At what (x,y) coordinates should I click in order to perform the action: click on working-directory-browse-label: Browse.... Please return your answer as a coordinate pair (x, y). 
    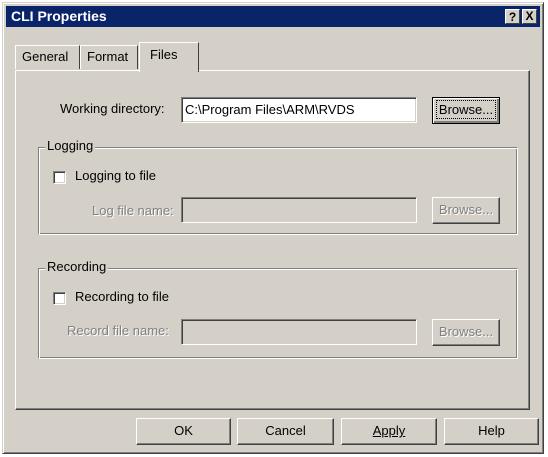
    Looking at the image, I should click on (466, 109).